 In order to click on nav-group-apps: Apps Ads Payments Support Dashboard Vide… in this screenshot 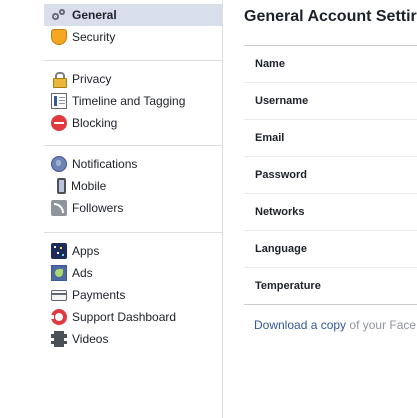, I will do `click(133, 295)`.